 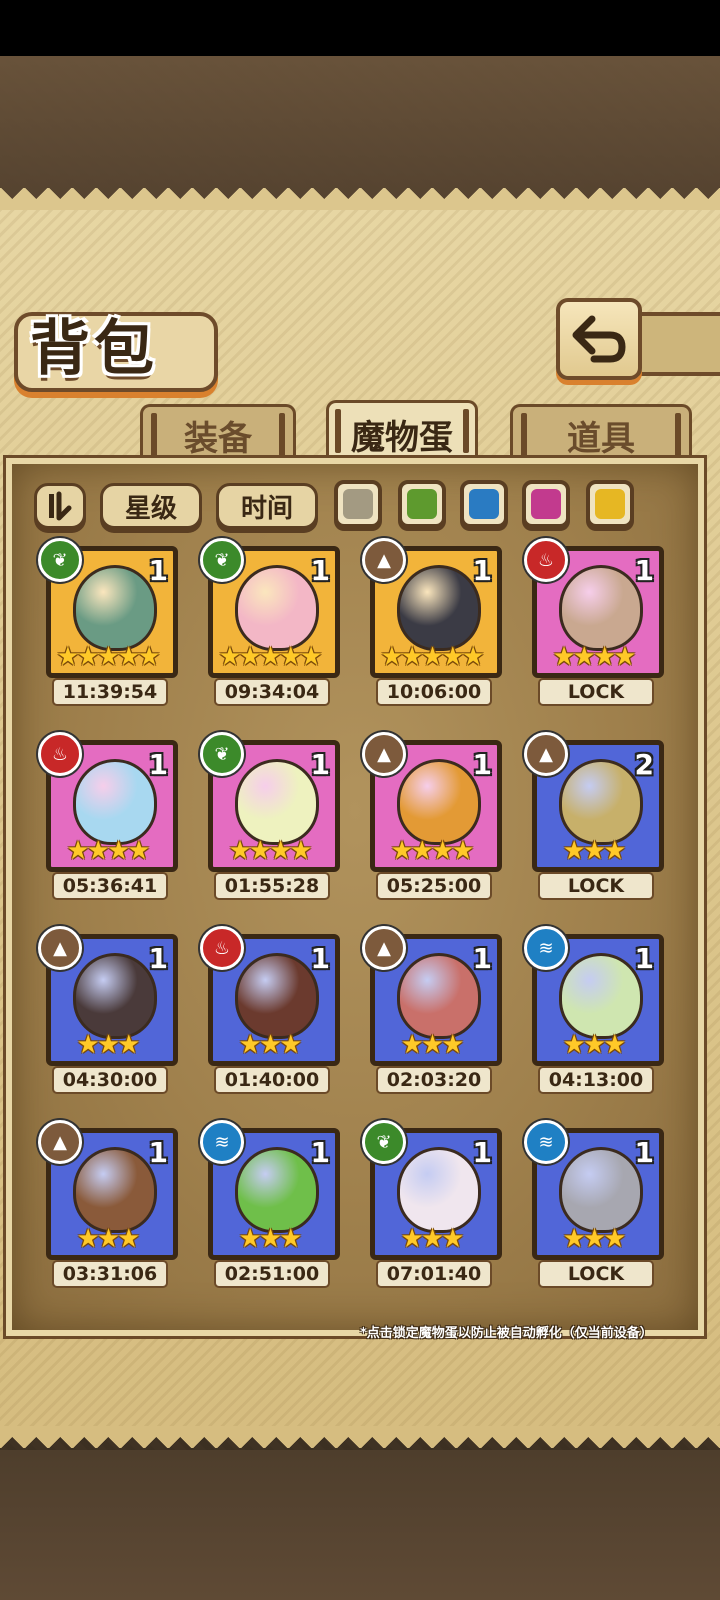 What do you see at coordinates (358, 504) in the screenshot?
I see `filter-color-gray` at bounding box center [358, 504].